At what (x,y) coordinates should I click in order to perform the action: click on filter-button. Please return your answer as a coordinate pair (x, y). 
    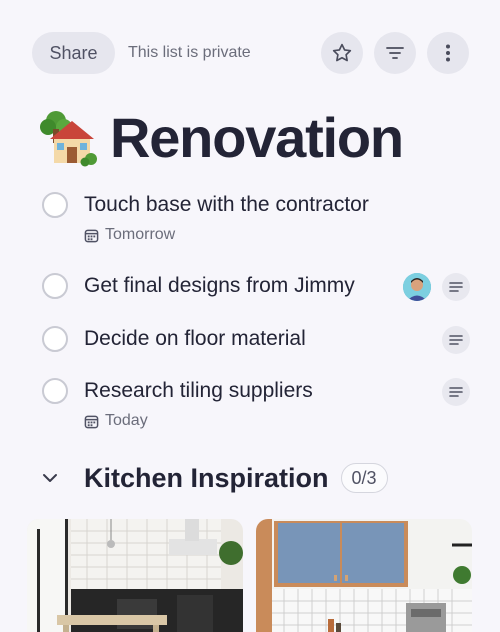
    Looking at the image, I should click on (395, 53).